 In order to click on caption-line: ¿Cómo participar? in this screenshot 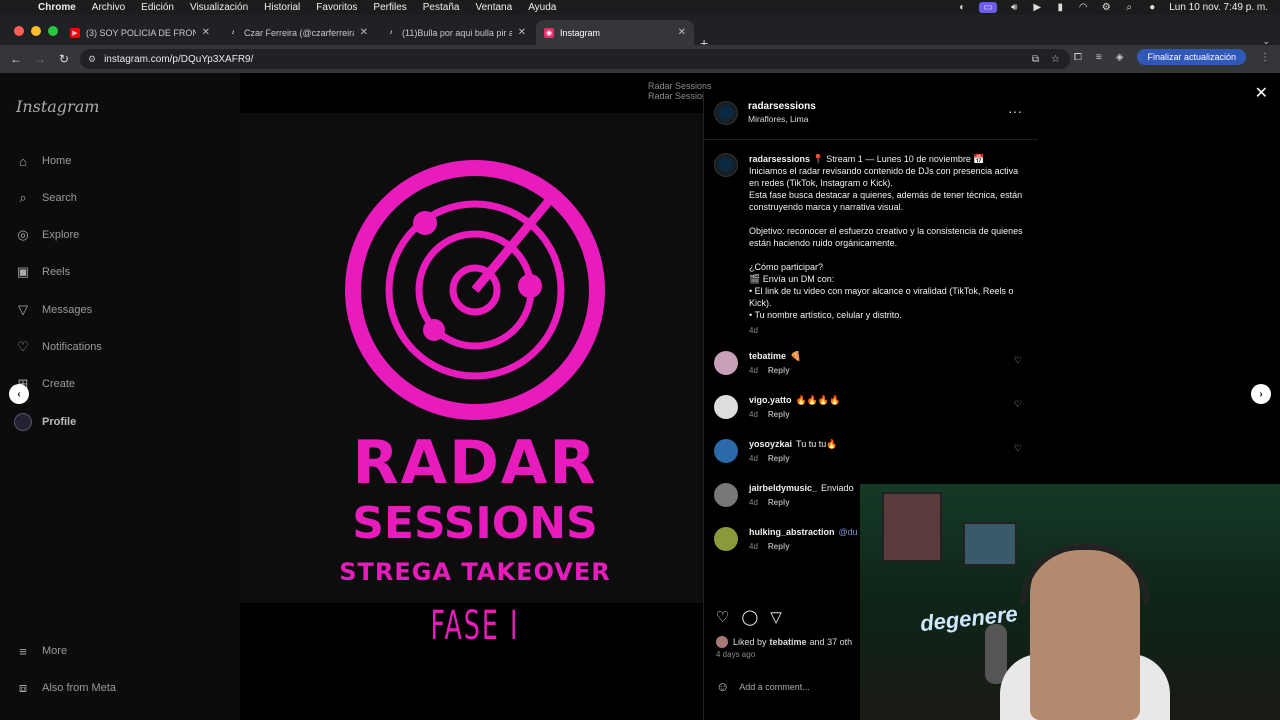, I will do `click(786, 267)`.